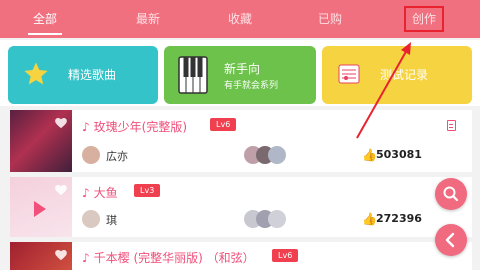 Image resolution: width=480 pixels, height=270 pixels. Describe the element at coordinates (91, 219) in the screenshot. I see `author-avatar` at that location.